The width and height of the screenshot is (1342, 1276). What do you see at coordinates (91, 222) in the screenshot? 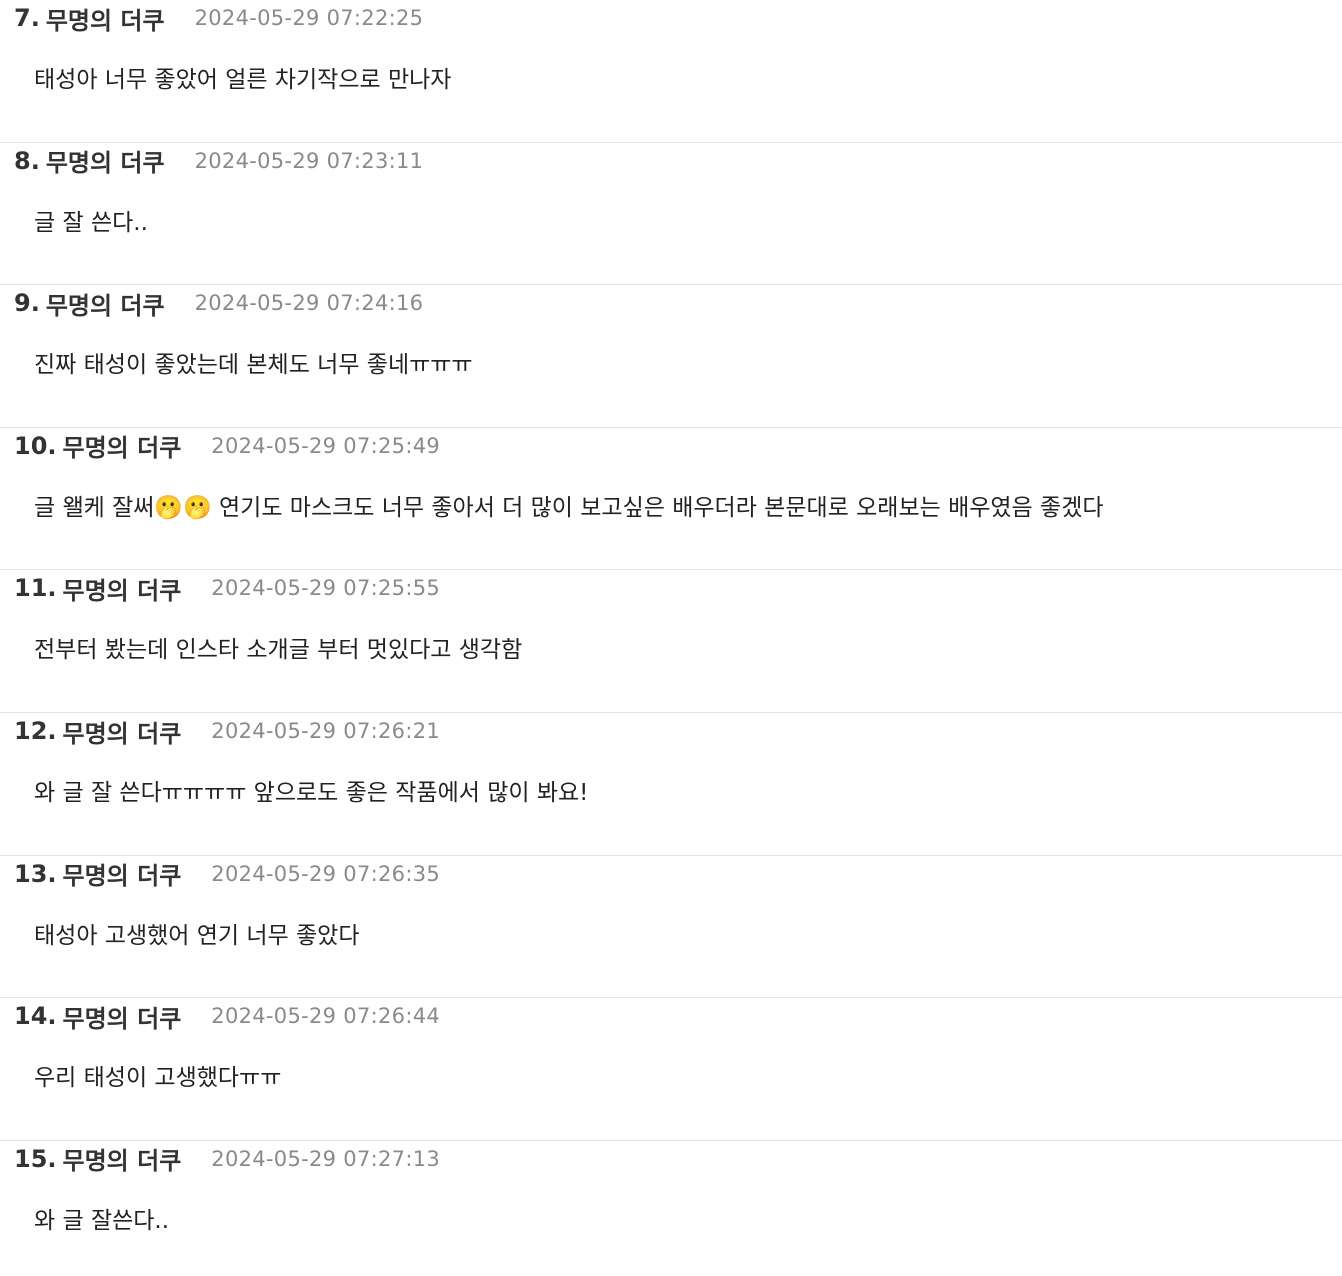
I see `comment-text: 글 잘 쓴다..` at bounding box center [91, 222].